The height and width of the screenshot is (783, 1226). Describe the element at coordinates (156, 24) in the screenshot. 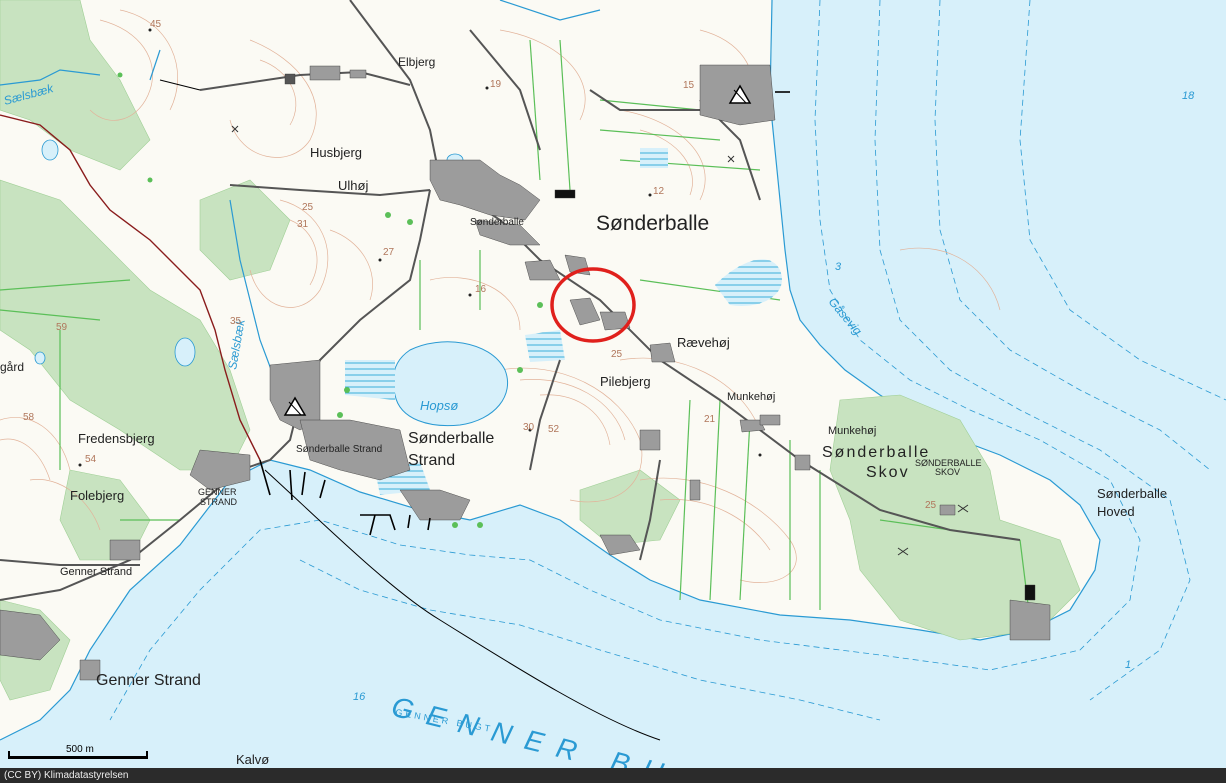

I see `svg-text: 45` at that location.